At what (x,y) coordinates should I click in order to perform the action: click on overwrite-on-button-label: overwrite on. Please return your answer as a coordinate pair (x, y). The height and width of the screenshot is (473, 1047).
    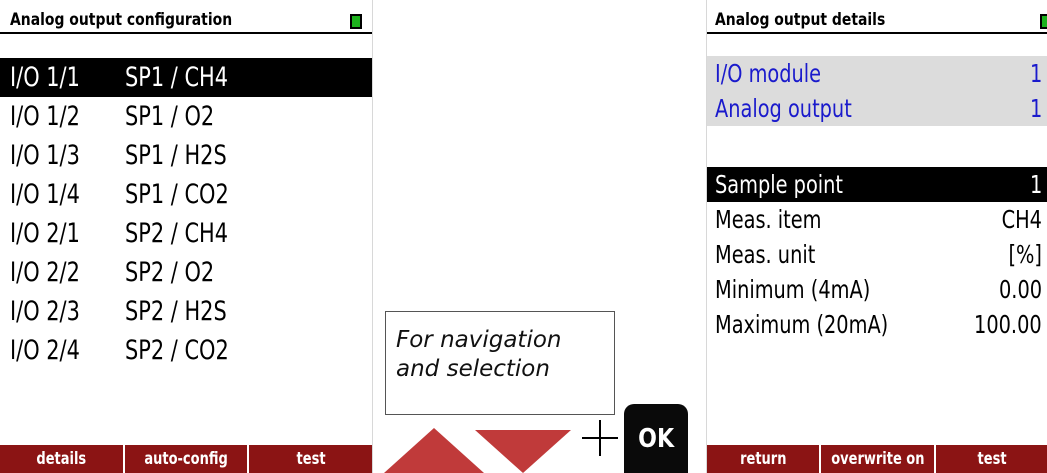
    Looking at the image, I should click on (877, 459).